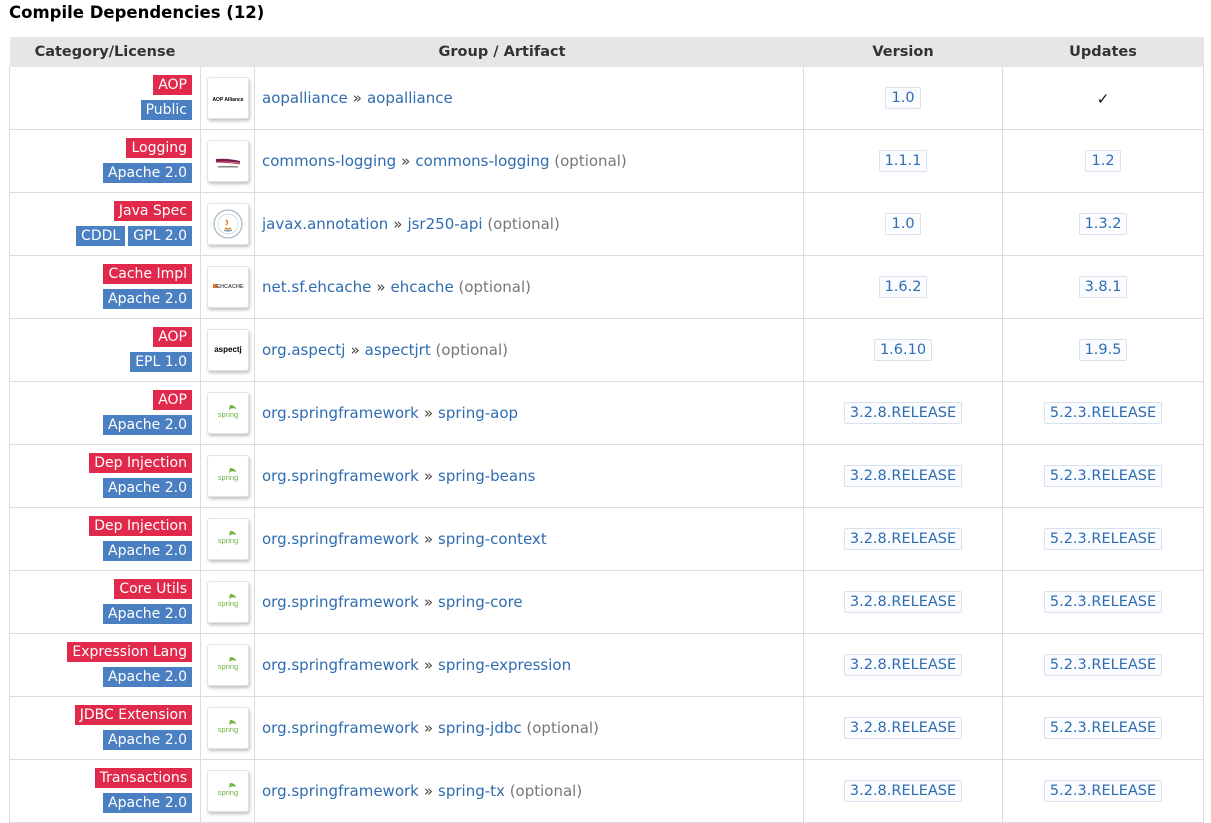 The width and height of the screenshot is (1211, 823). I want to click on group-artifact-cell: net.sf.ehcache » ehcache (optional), so click(528, 287).